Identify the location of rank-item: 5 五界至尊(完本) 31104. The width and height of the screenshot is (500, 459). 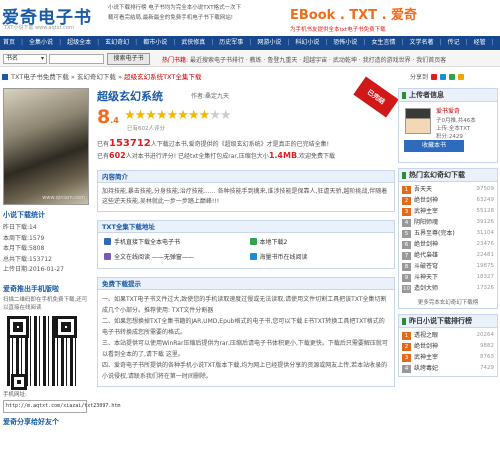
(448, 233).